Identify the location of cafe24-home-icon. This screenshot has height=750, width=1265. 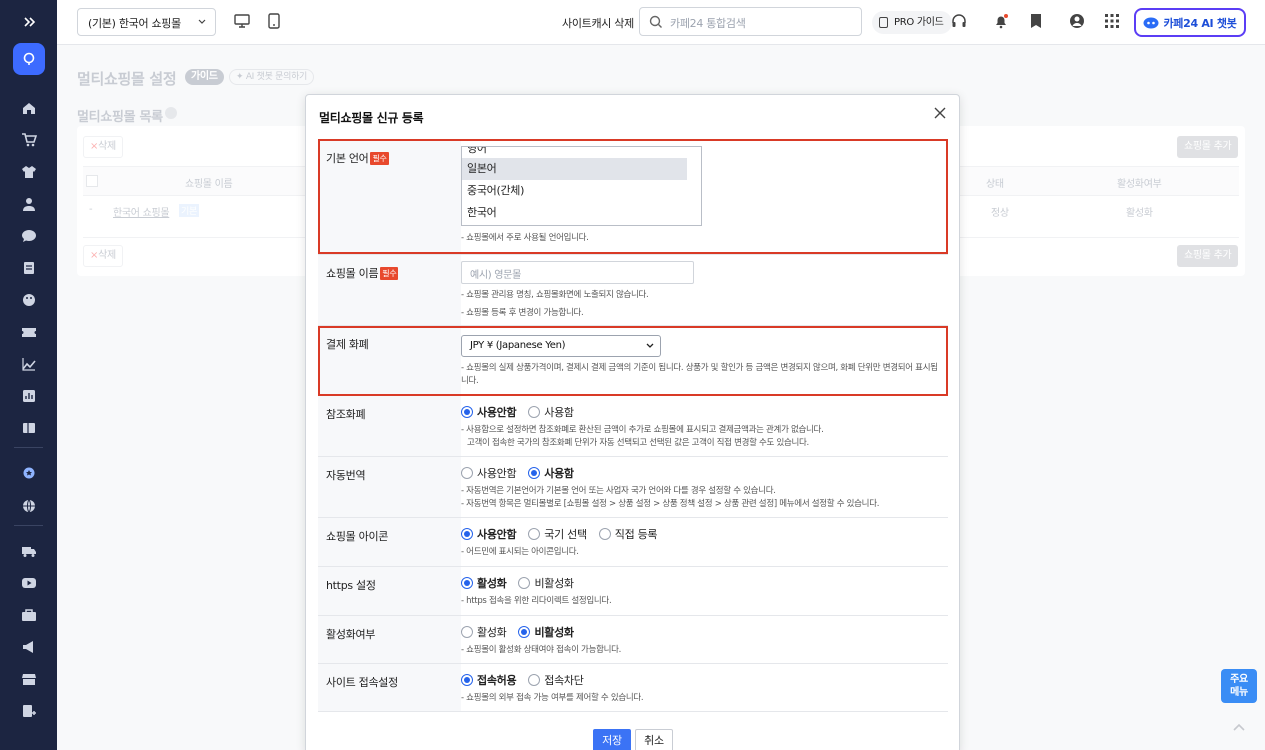
(29, 59).